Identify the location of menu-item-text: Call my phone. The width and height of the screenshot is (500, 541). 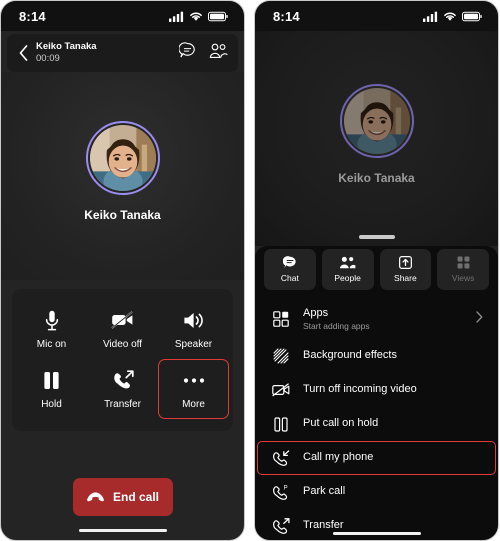
(393, 457).